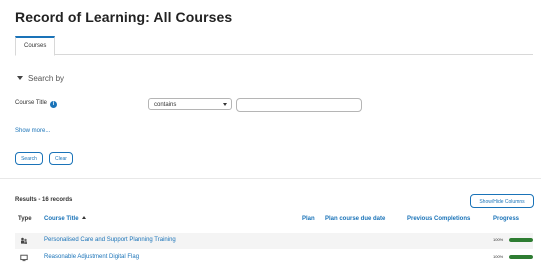 The width and height of the screenshot is (541, 262). Describe the element at coordinates (308, 219) in the screenshot. I see `column-header-plan: Plan` at that location.